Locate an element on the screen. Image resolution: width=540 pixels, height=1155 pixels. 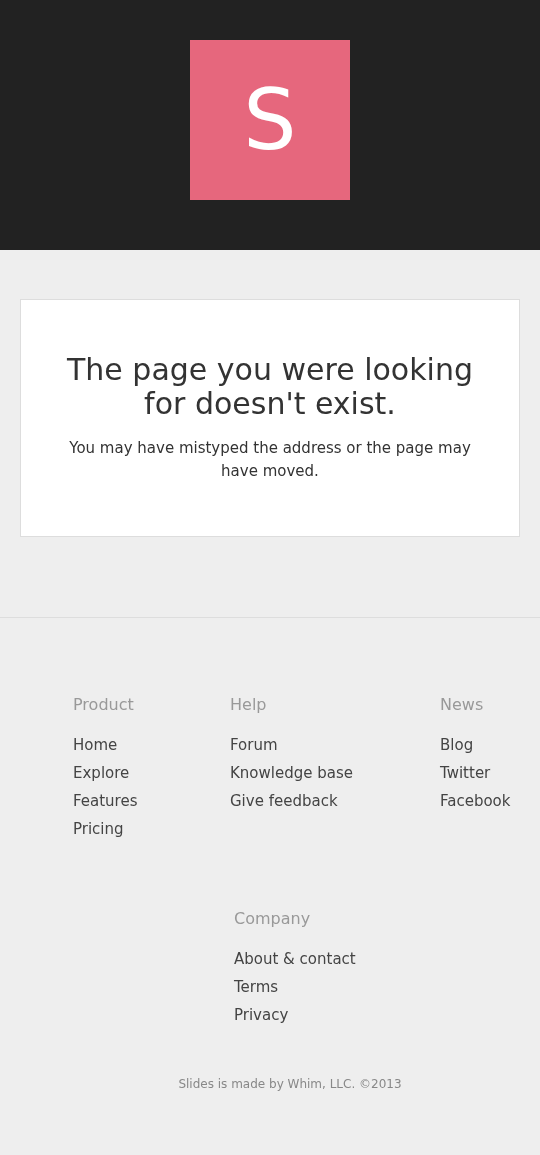
footer-link: Pricing is located at coordinates (98, 829).